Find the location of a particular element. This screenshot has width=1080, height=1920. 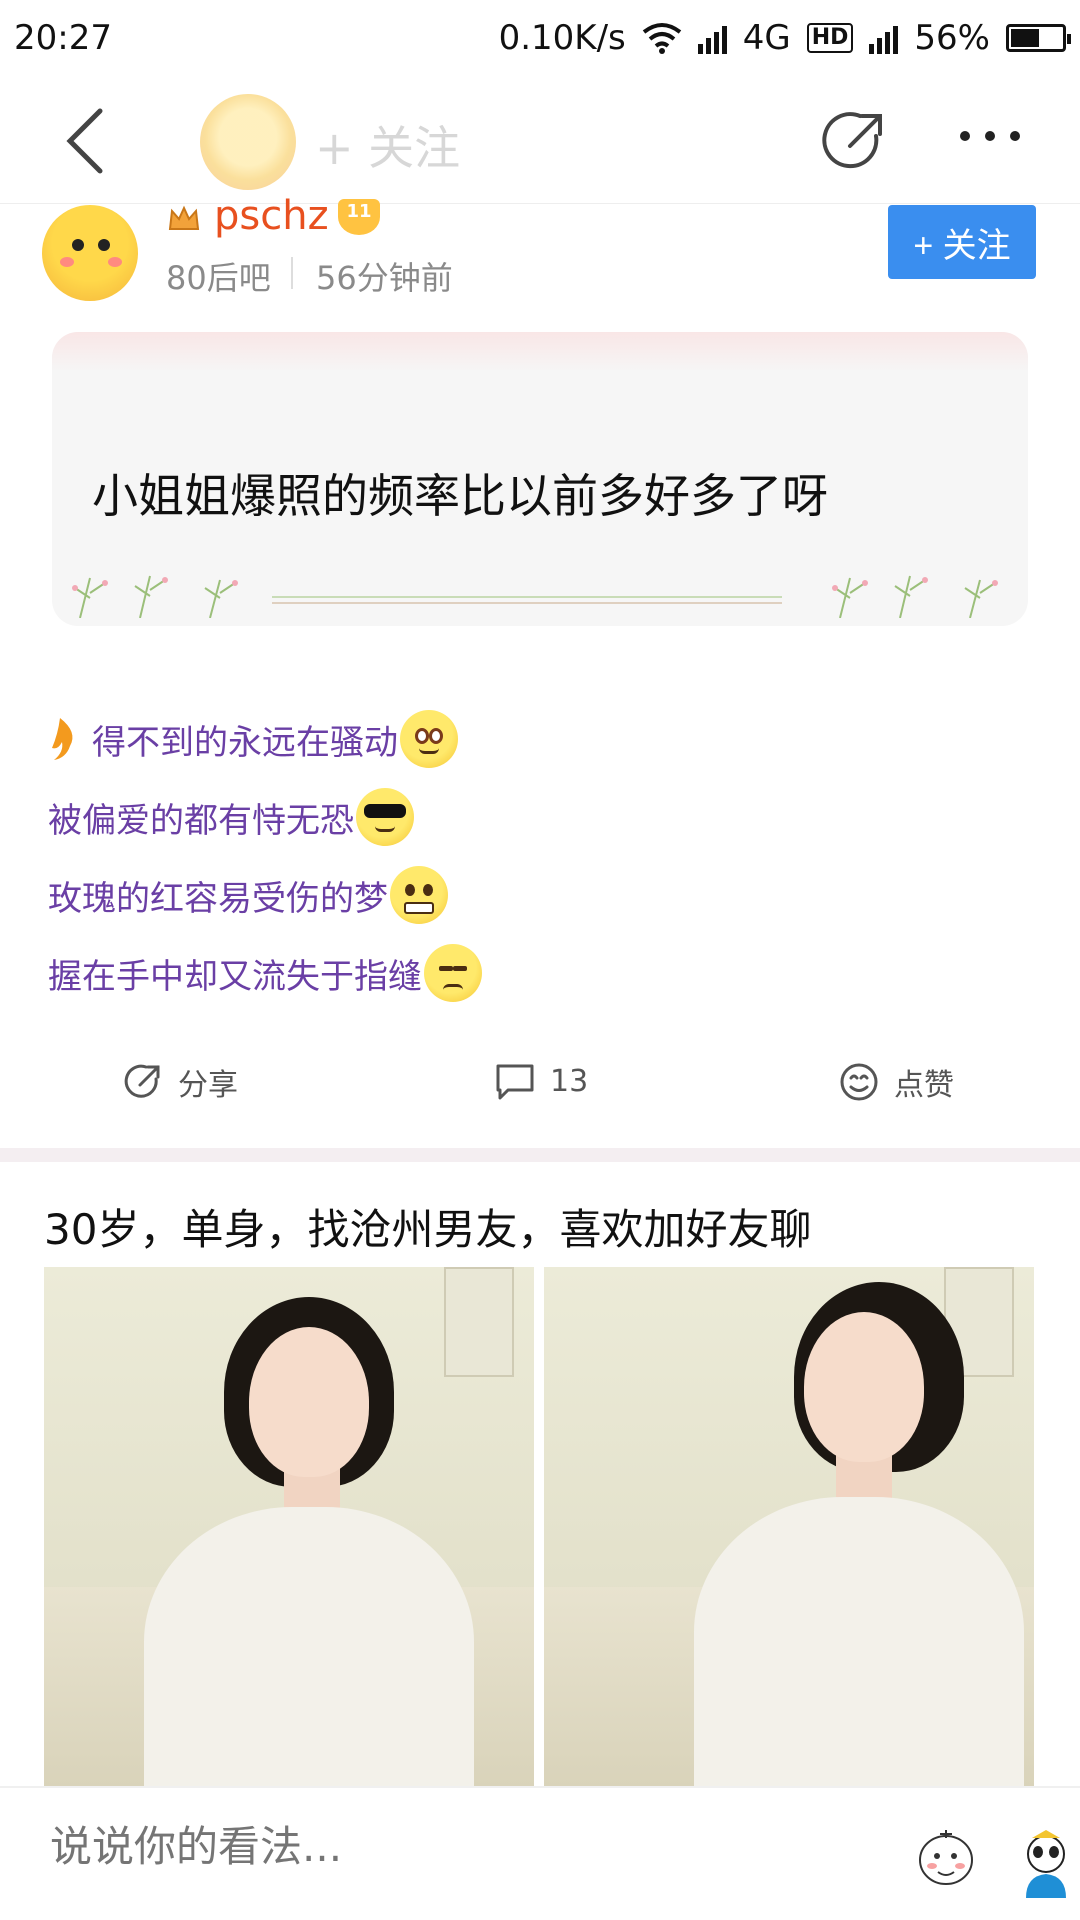

unamused-emoji-icon is located at coordinates (453, 973).